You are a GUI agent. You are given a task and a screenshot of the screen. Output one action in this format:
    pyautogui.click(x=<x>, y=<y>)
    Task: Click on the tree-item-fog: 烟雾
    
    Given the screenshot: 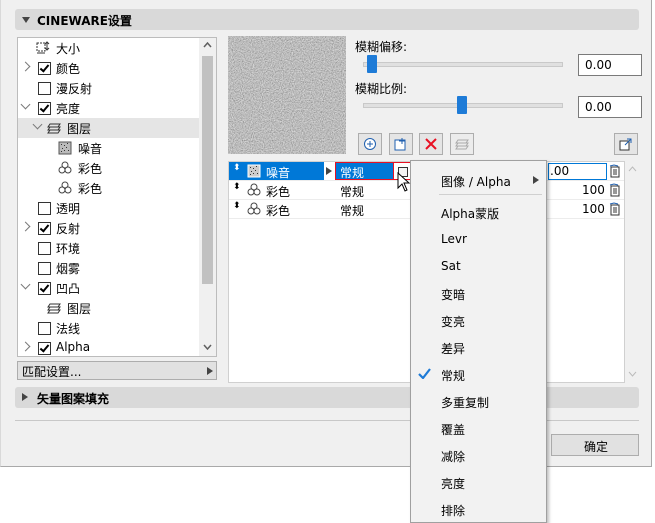 What is the action you would take?
    pyautogui.click(x=108, y=268)
    